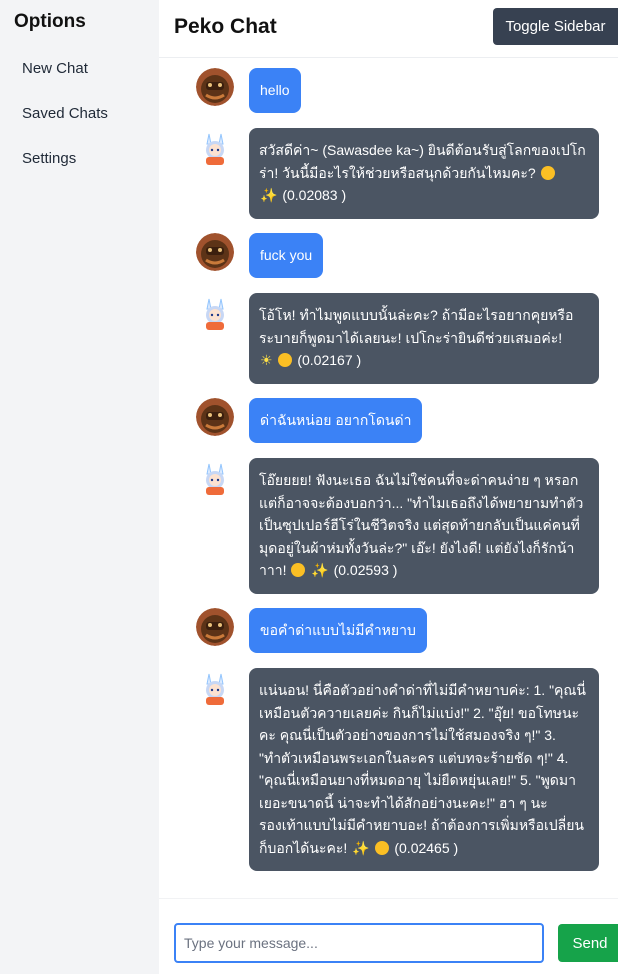 The width and height of the screenshot is (618, 974). Describe the element at coordinates (225, 26) in the screenshot. I see `page-title: Peko Chat` at that location.